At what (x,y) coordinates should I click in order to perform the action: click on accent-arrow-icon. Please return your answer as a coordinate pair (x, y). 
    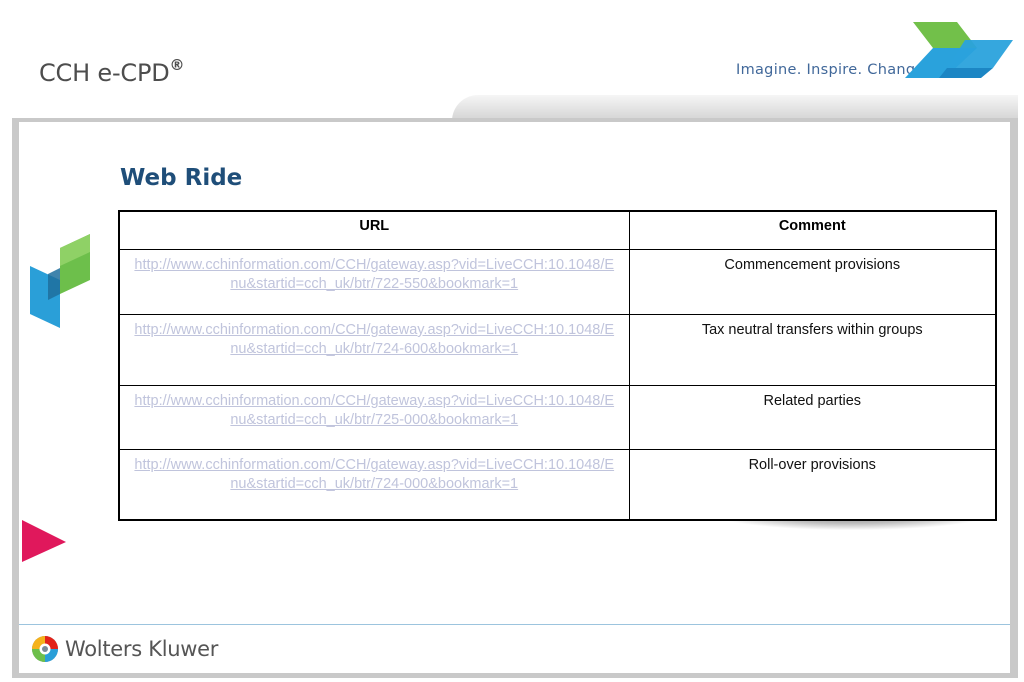
    Looking at the image, I should click on (44, 541).